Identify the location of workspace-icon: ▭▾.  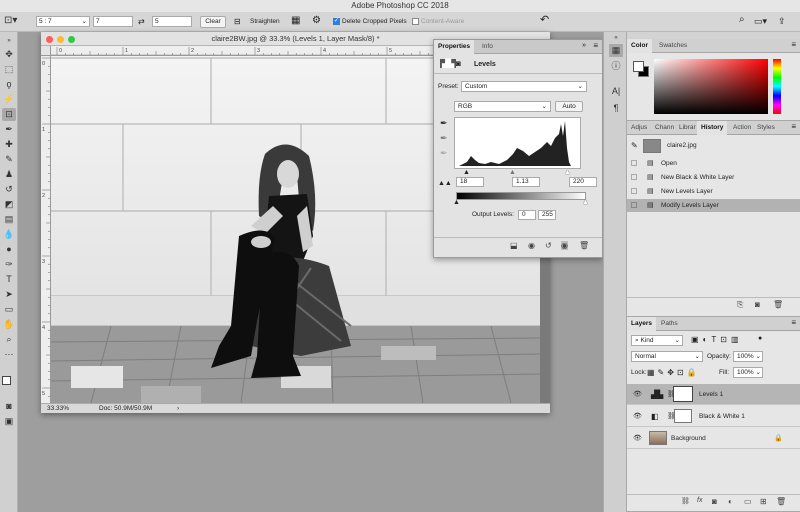
(760, 21).